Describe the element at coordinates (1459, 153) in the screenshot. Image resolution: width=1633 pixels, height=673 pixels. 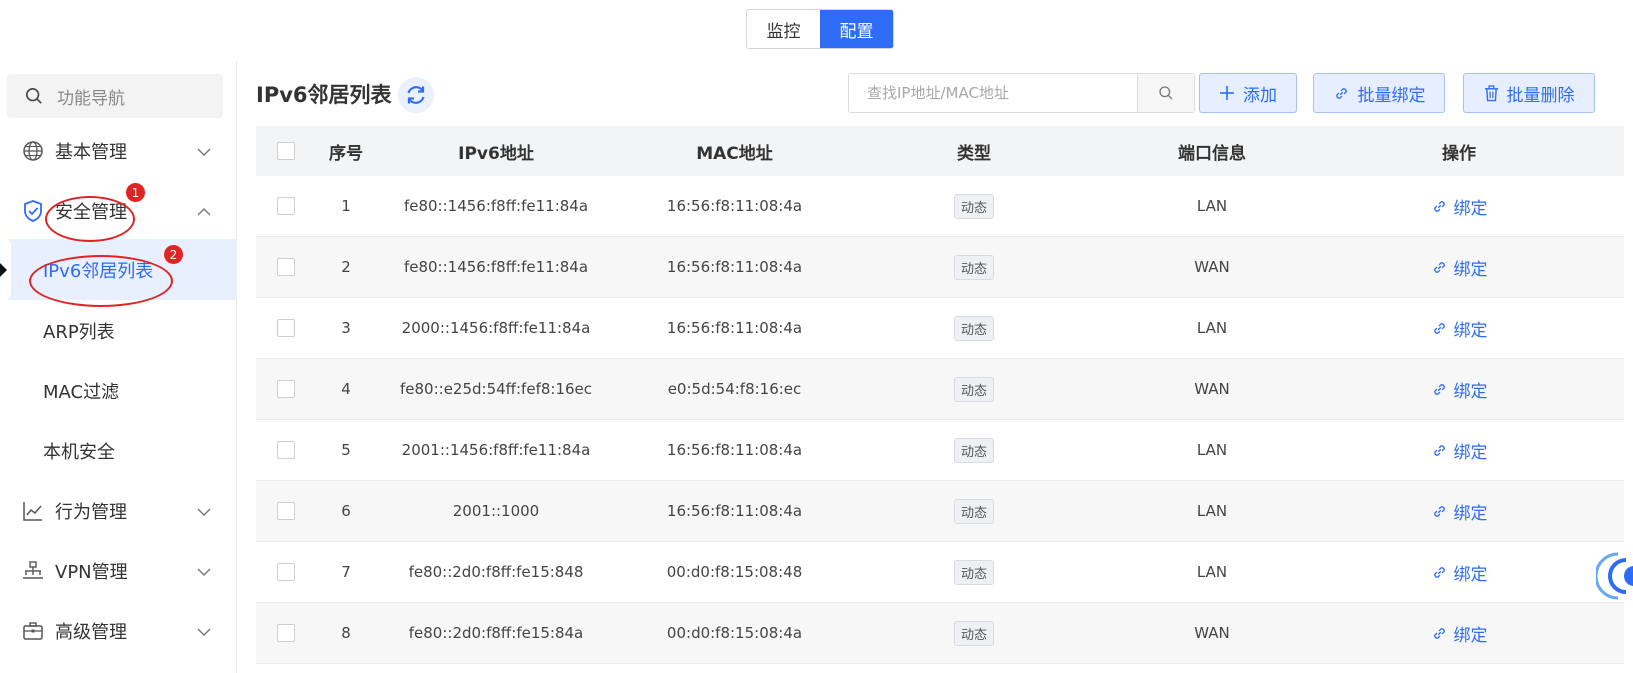
I see `column-header-op: 操作` at that location.